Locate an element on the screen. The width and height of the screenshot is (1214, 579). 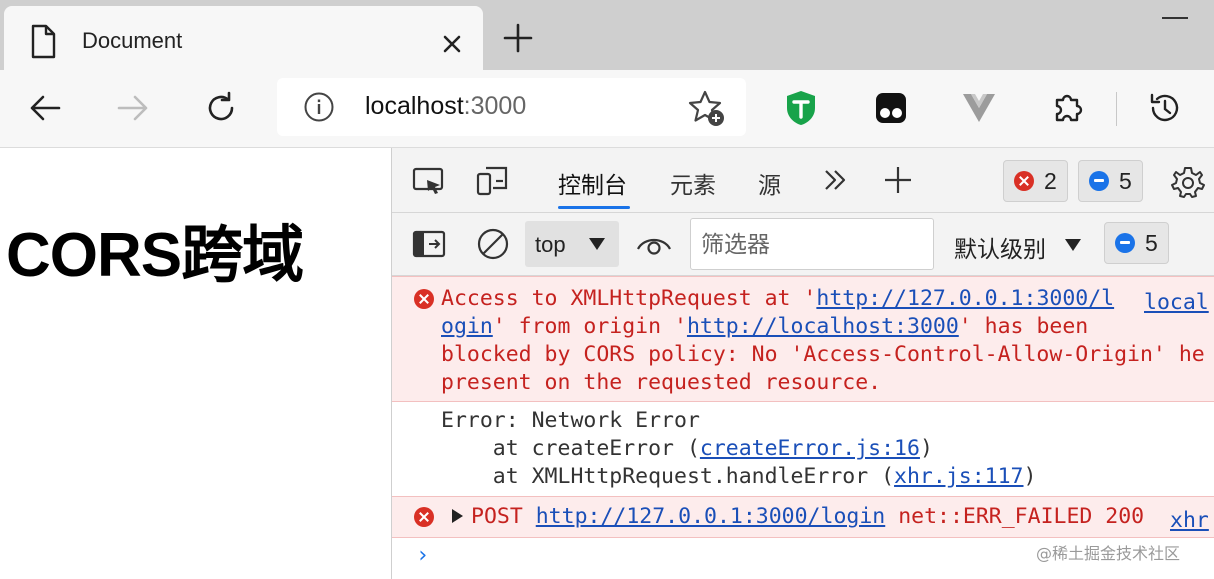
extension-tampermonkey-button is located at coordinates (891, 108).